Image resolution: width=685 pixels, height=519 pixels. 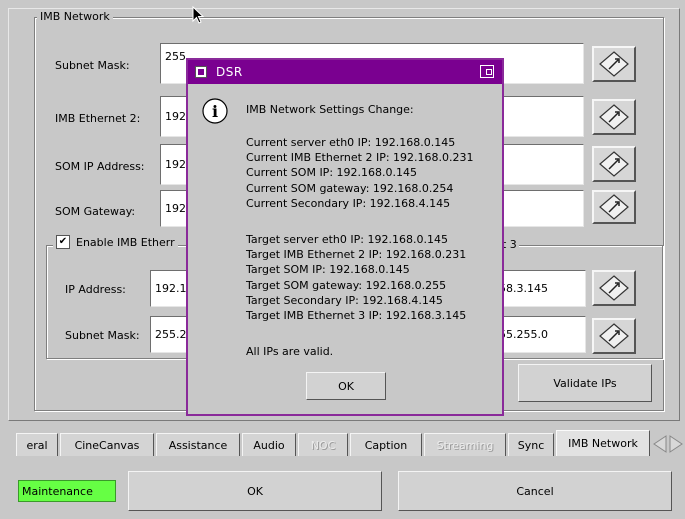 What do you see at coordinates (198, 15) in the screenshot?
I see `mouse-cursor-icon` at bounding box center [198, 15].